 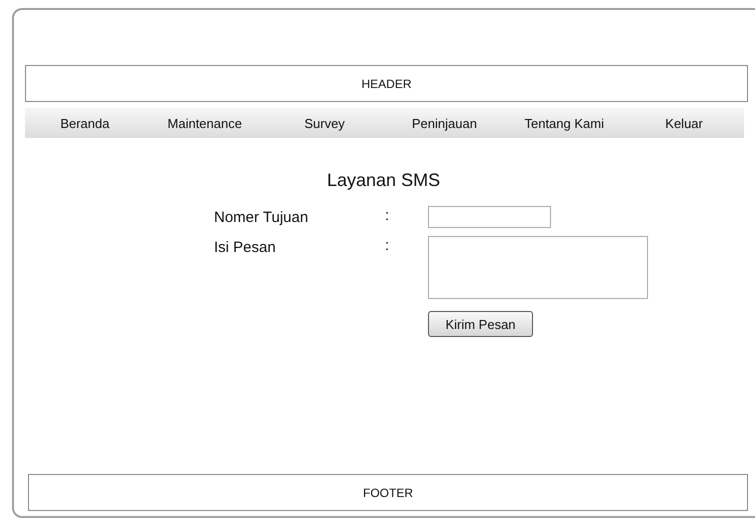 What do you see at coordinates (538, 267) in the screenshot?
I see `message-field` at bounding box center [538, 267].